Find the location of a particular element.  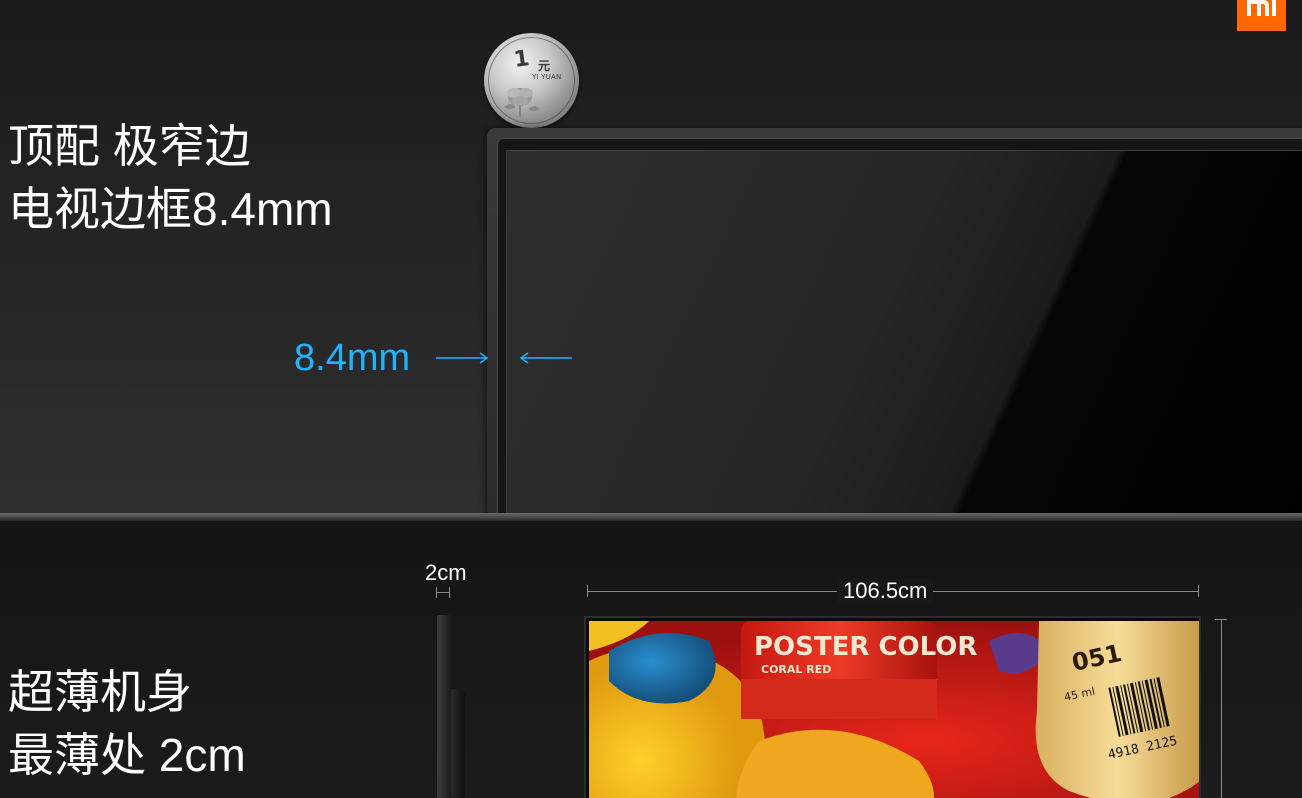

width-label: 106.5cm is located at coordinates (885, 591).